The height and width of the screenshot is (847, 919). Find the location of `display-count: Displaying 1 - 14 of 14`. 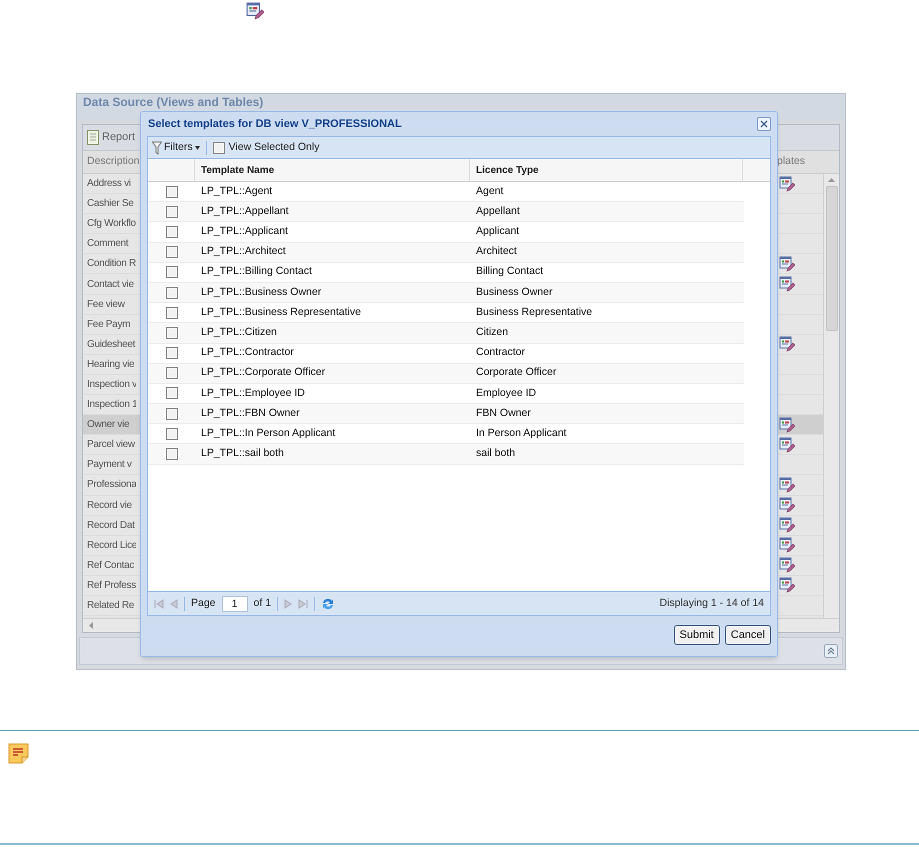

display-count: Displaying 1 - 14 of 14 is located at coordinates (712, 603).